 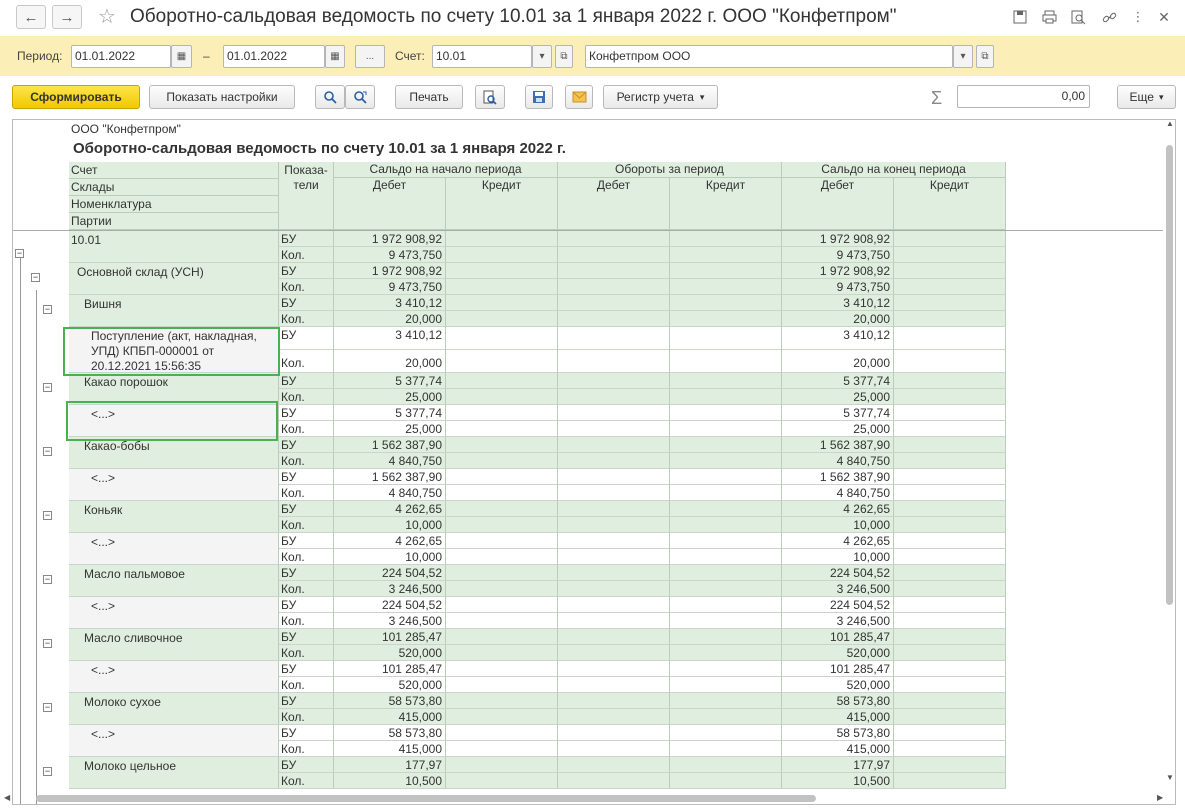 What do you see at coordinates (963, 56) in the screenshot?
I see `organization-dropdown-button: ▾` at bounding box center [963, 56].